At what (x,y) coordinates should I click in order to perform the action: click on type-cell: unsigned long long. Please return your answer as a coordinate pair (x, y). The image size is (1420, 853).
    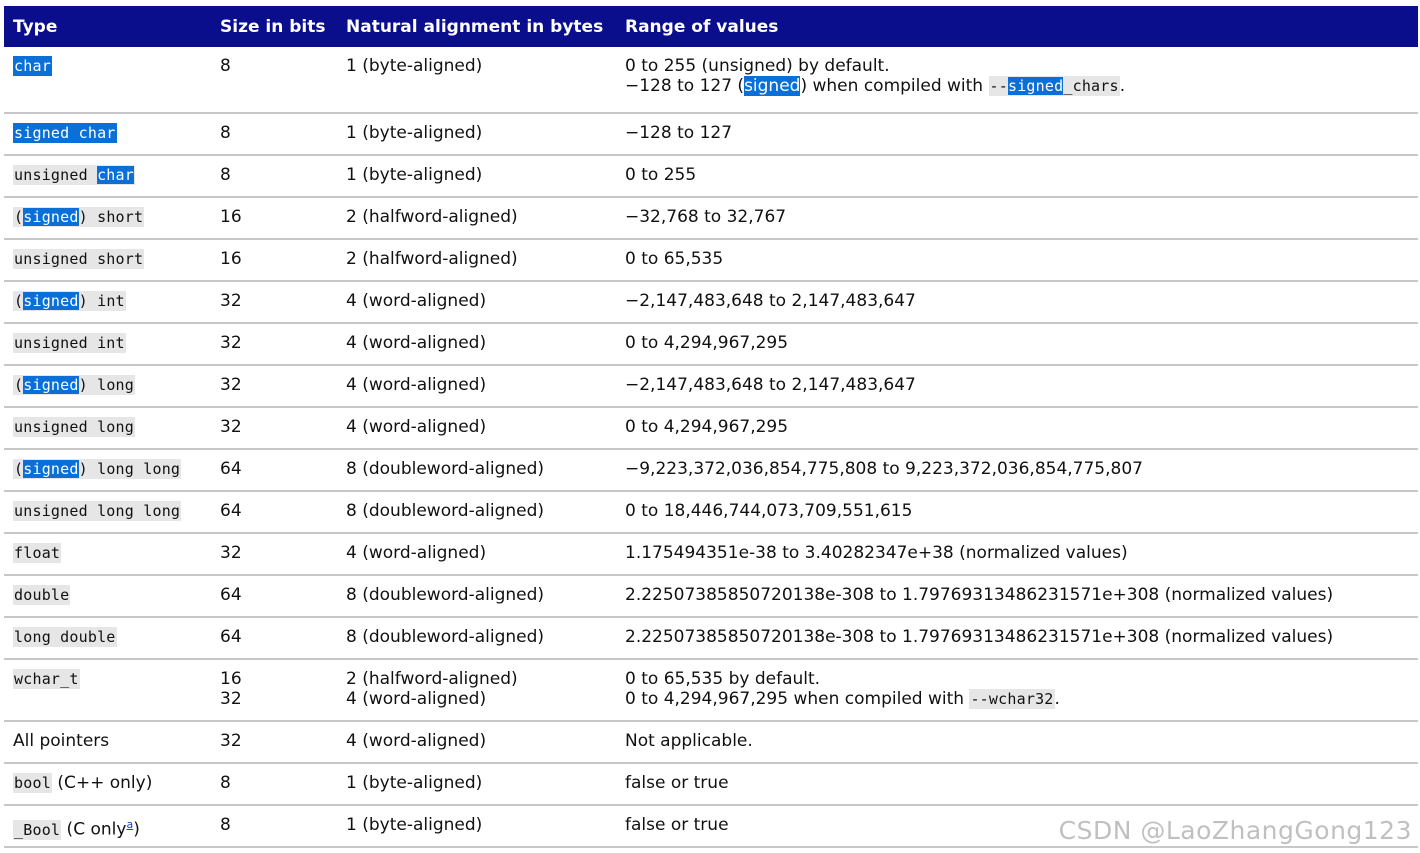
    Looking at the image, I should click on (107, 512).